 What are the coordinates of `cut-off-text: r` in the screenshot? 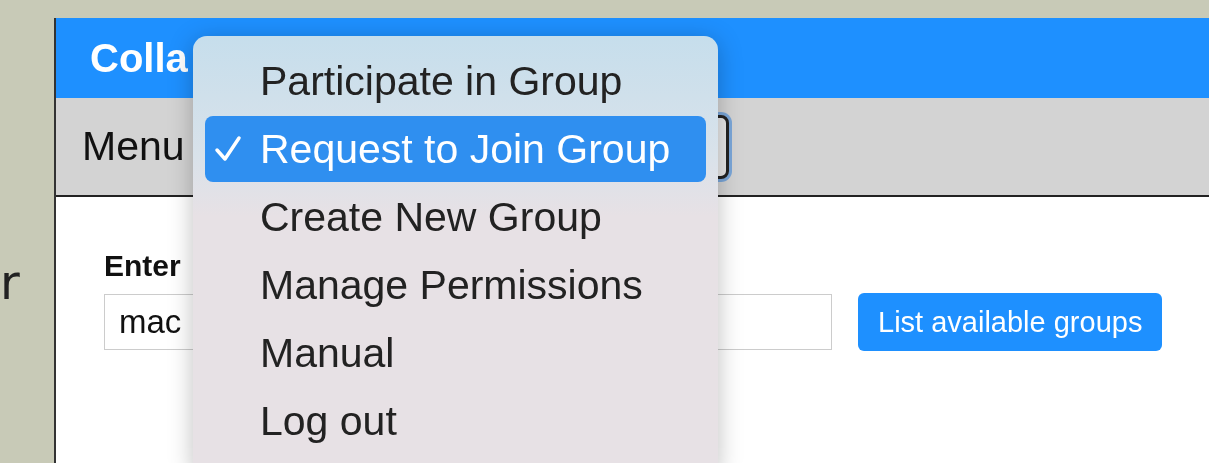 It's located at (10, 282).